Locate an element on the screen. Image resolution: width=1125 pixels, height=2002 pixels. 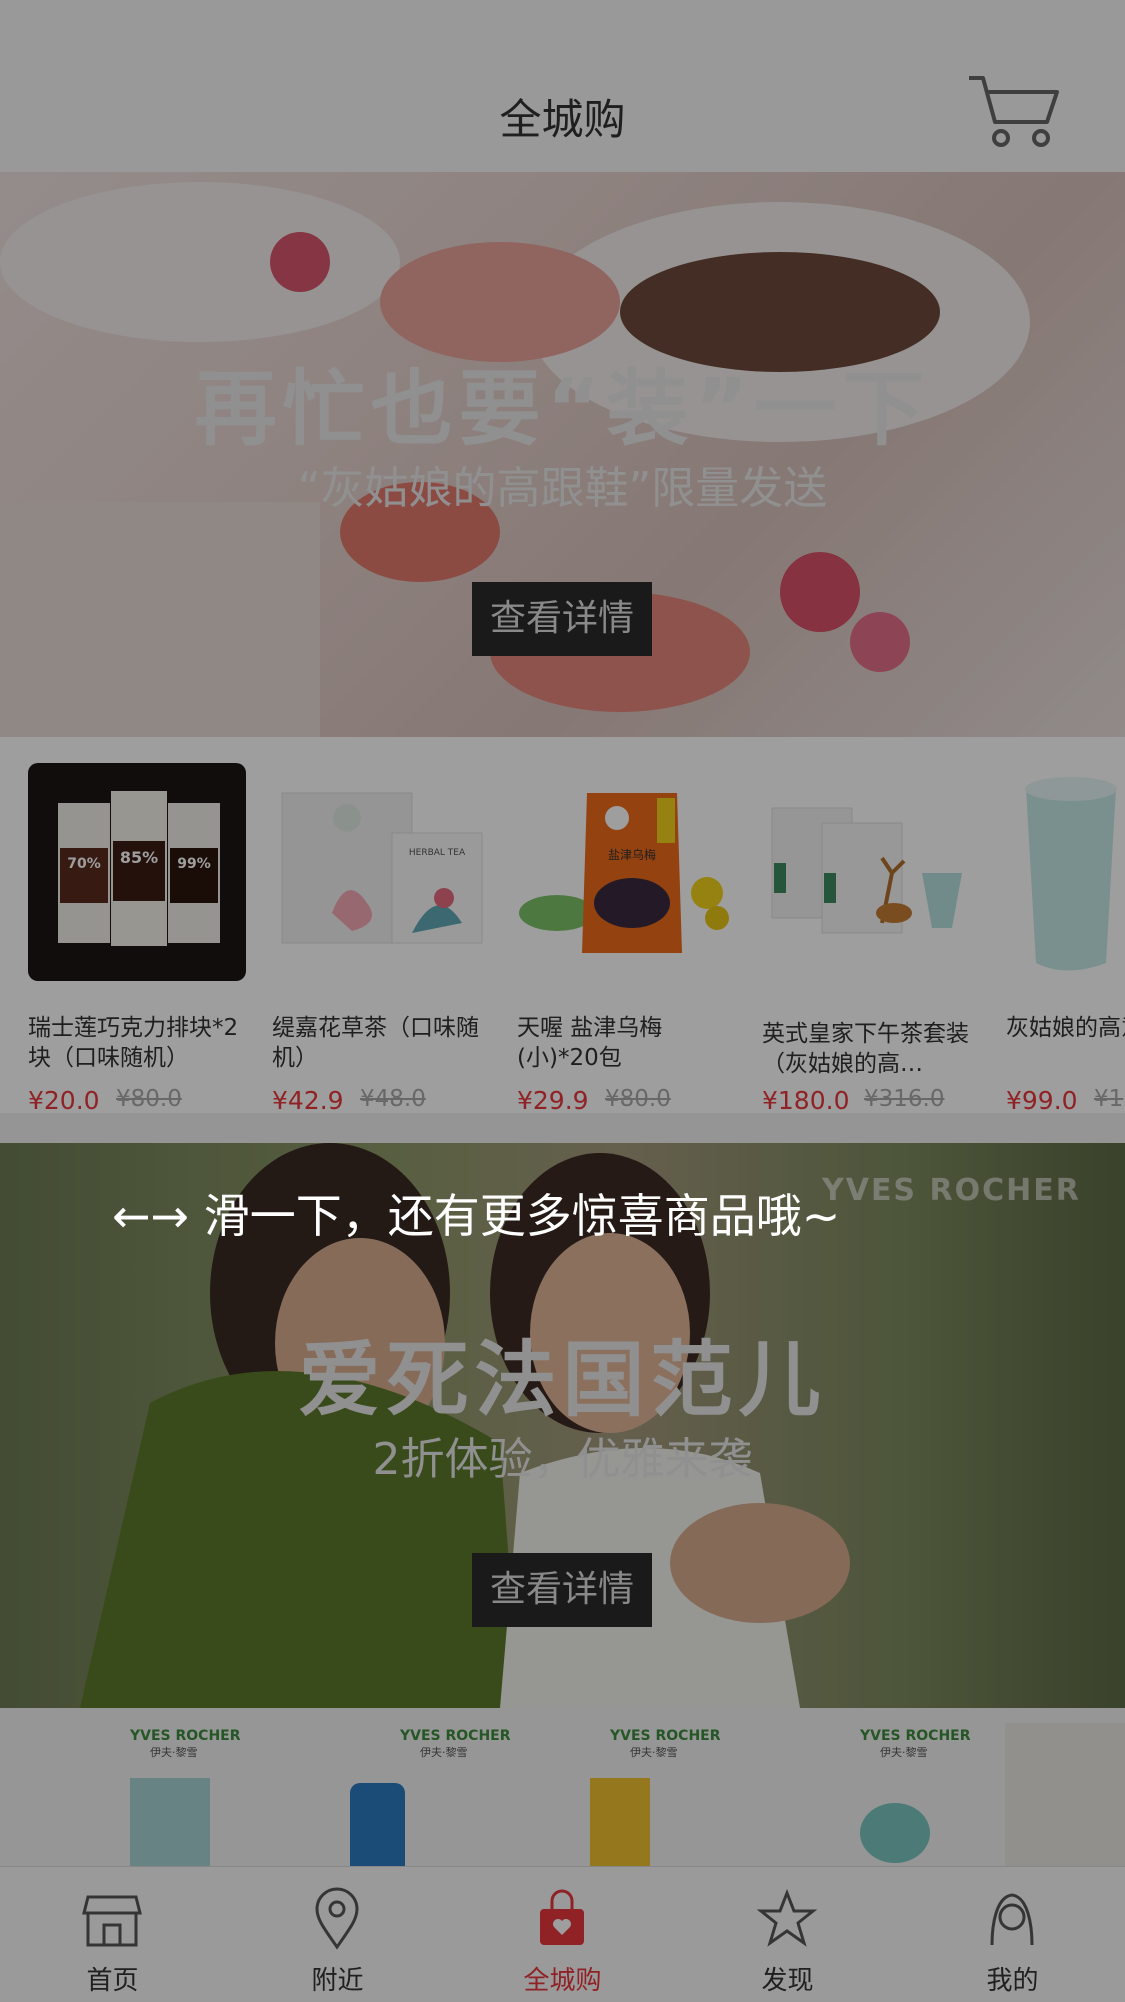
location-pin-icon is located at coordinates (337, 1918).